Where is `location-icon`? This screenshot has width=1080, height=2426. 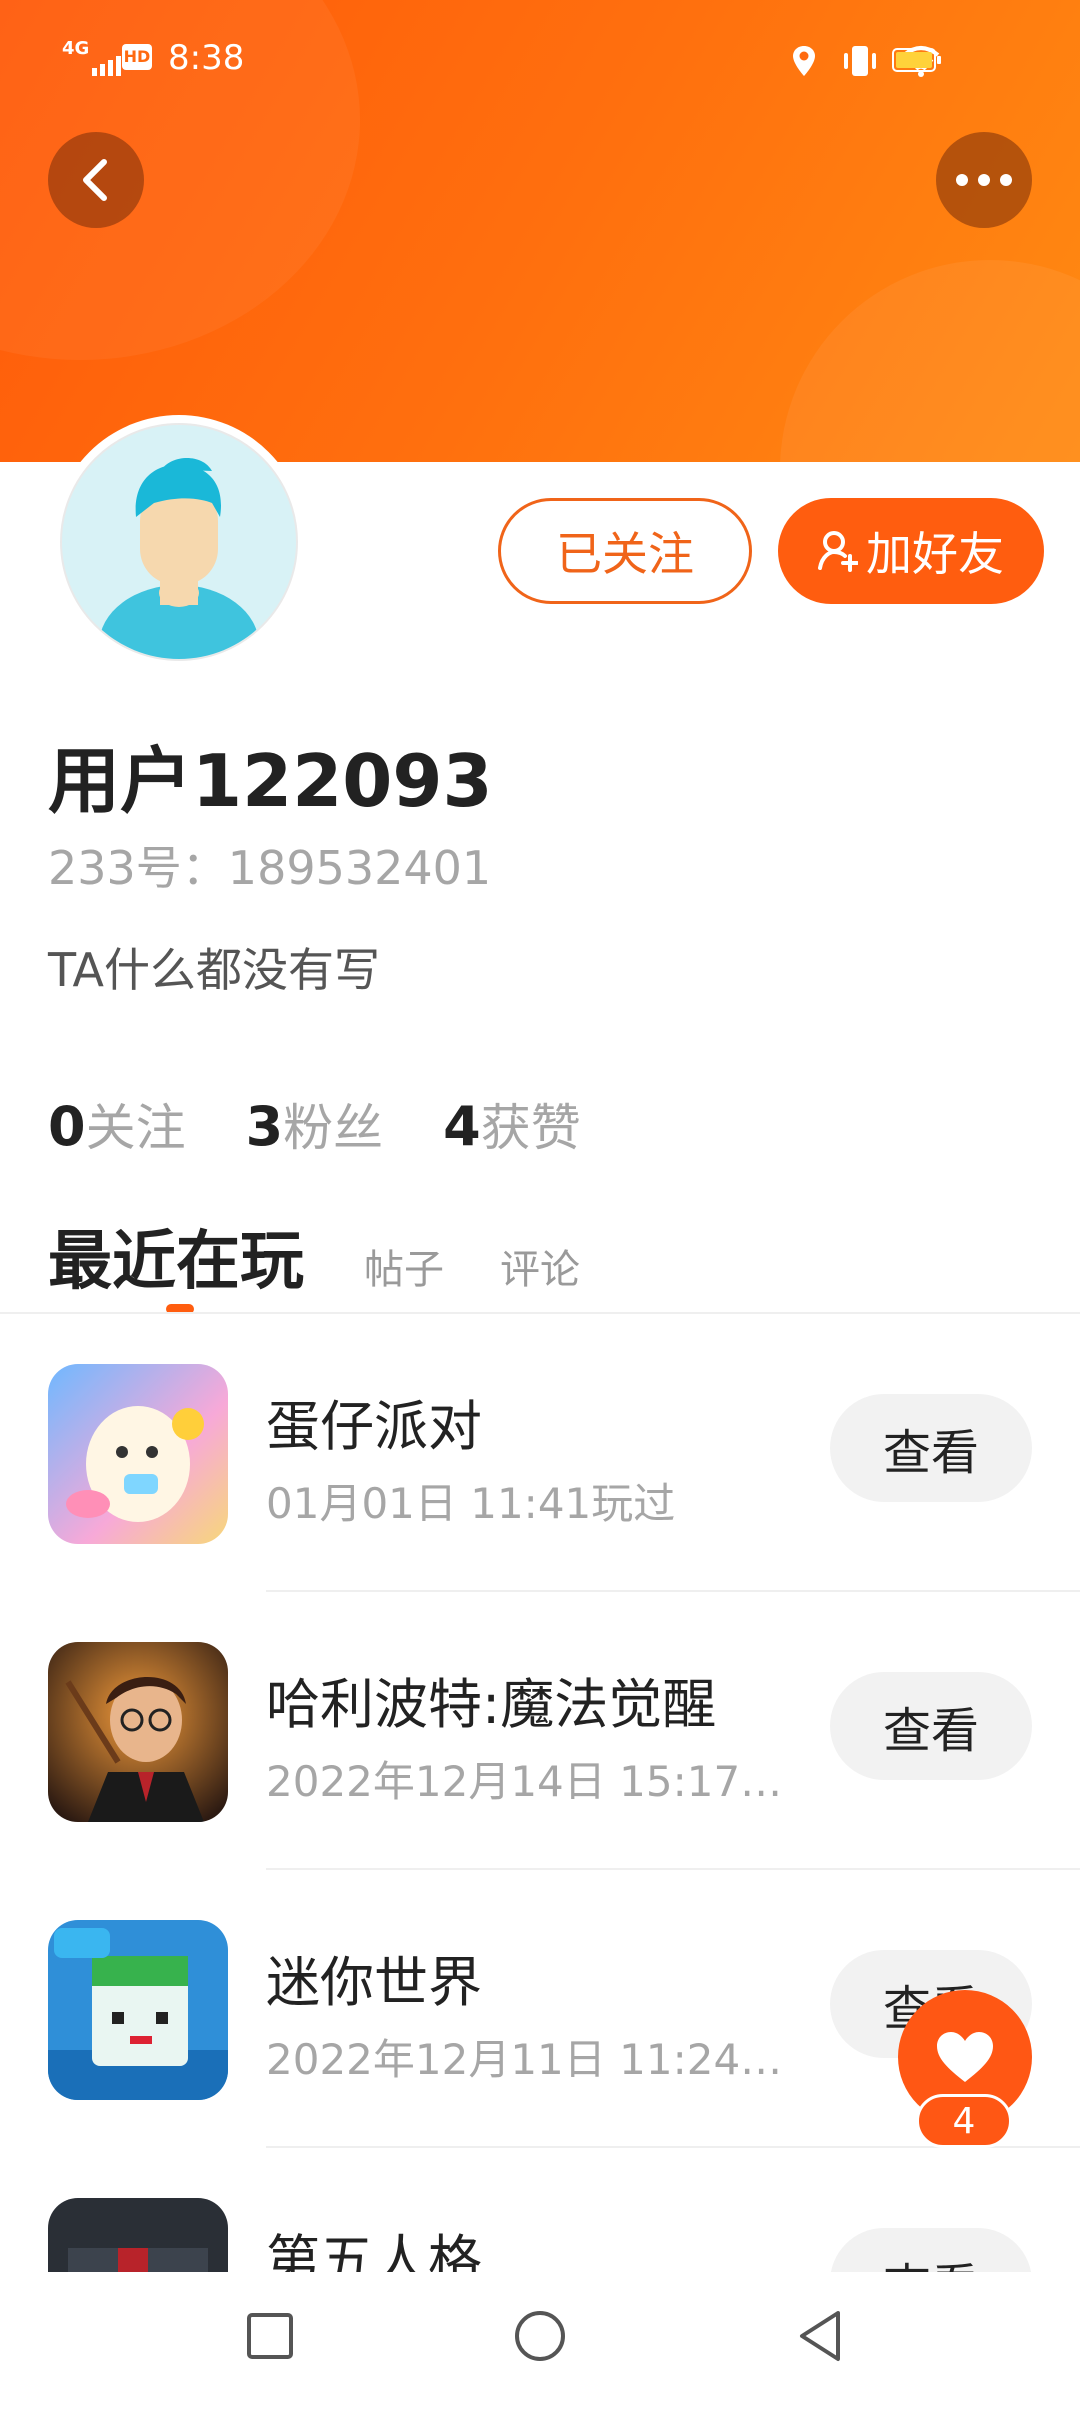 location-icon is located at coordinates (804, 61).